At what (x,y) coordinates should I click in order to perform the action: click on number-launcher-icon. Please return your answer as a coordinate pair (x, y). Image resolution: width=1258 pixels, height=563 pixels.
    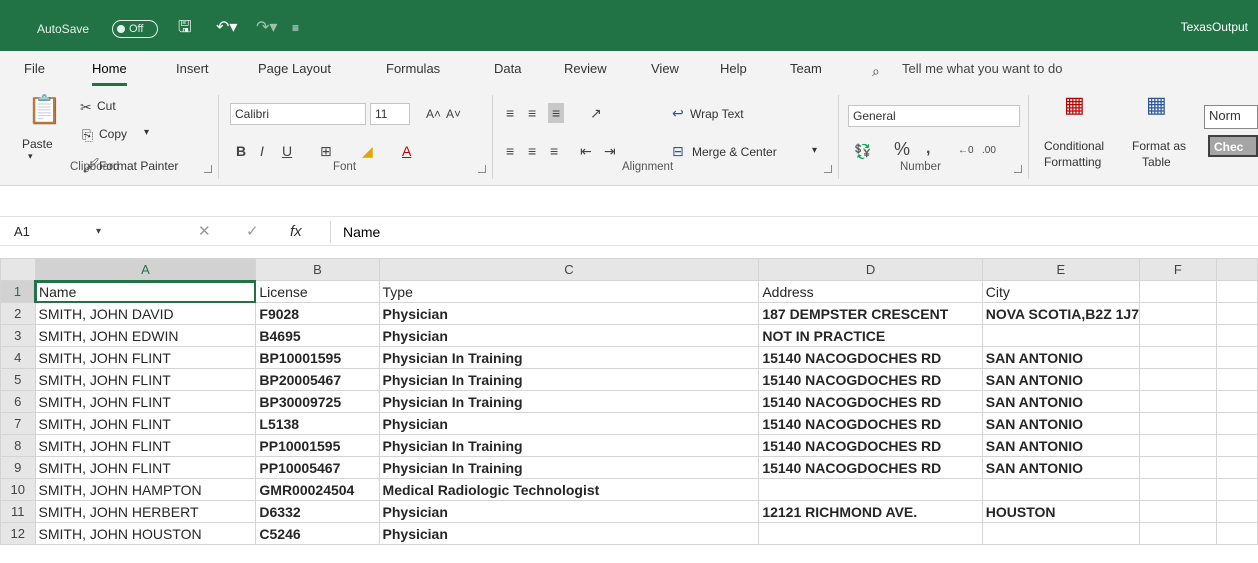
    Looking at the image, I should click on (1018, 169).